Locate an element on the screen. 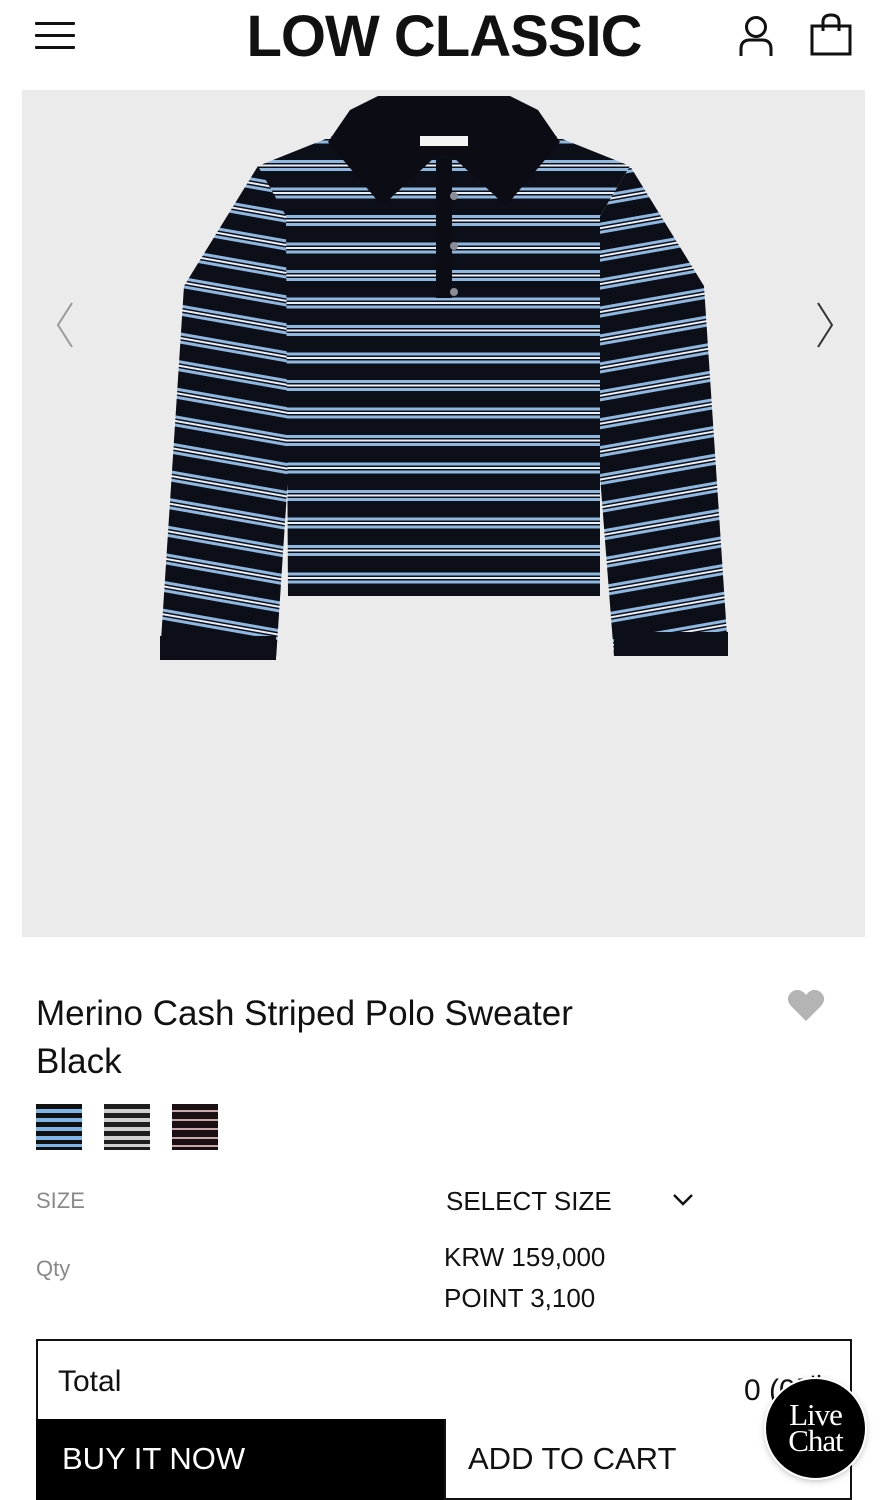 The height and width of the screenshot is (1500, 888). swatch-brown-stripe is located at coordinates (195, 1127).